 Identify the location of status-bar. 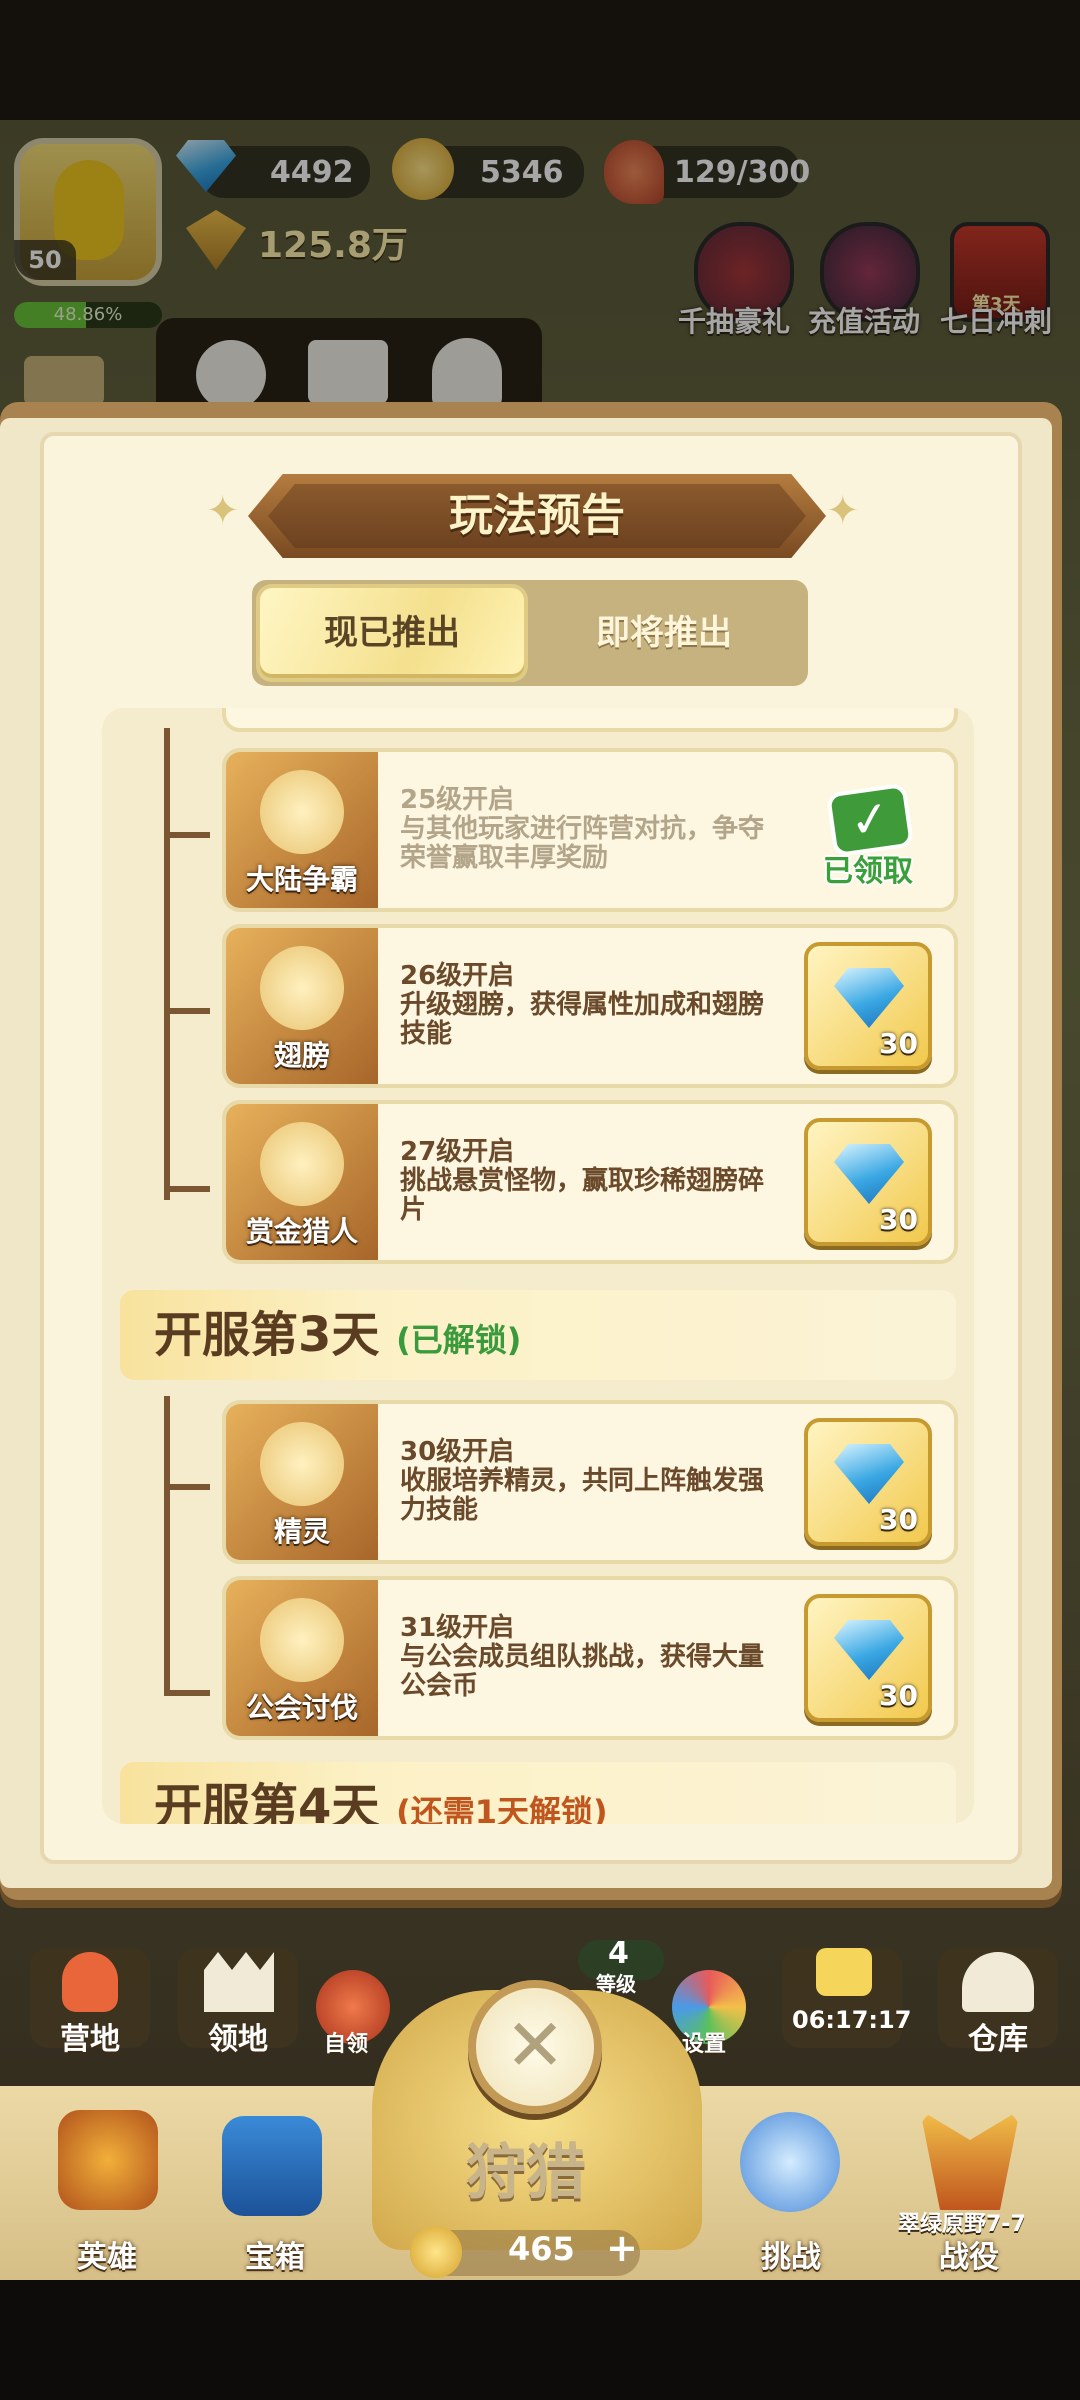
(540, 60).